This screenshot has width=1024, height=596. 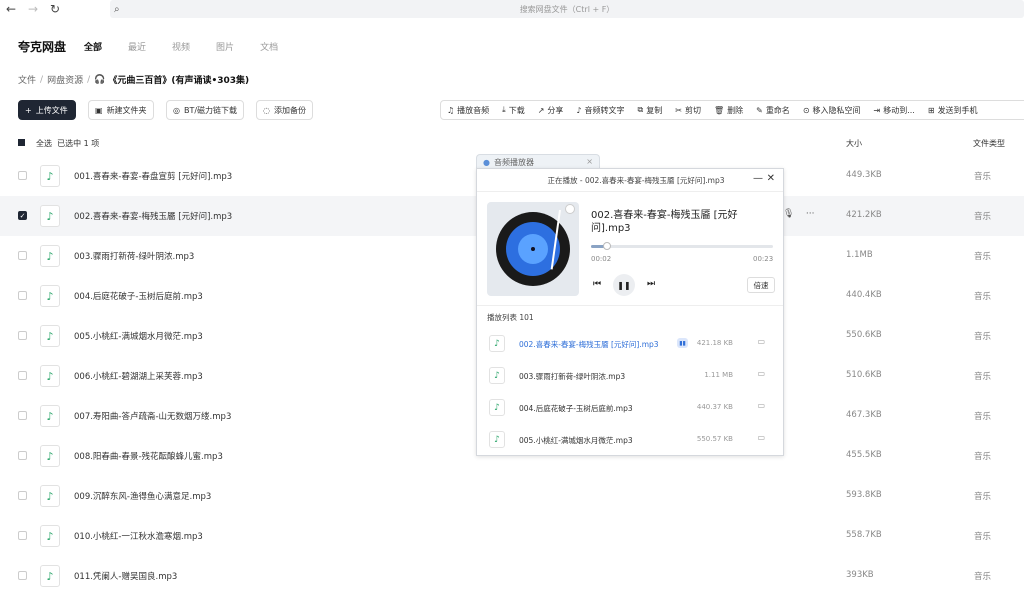 What do you see at coordinates (100, 79) in the screenshot?
I see `headphones-icon: 🎧` at bounding box center [100, 79].